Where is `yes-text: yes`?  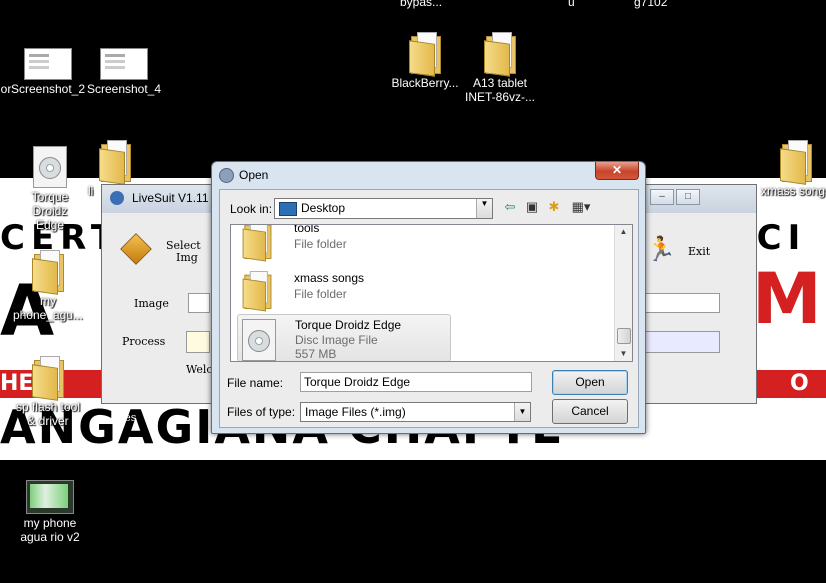
yes-text: yes is located at coordinates (127, 417).